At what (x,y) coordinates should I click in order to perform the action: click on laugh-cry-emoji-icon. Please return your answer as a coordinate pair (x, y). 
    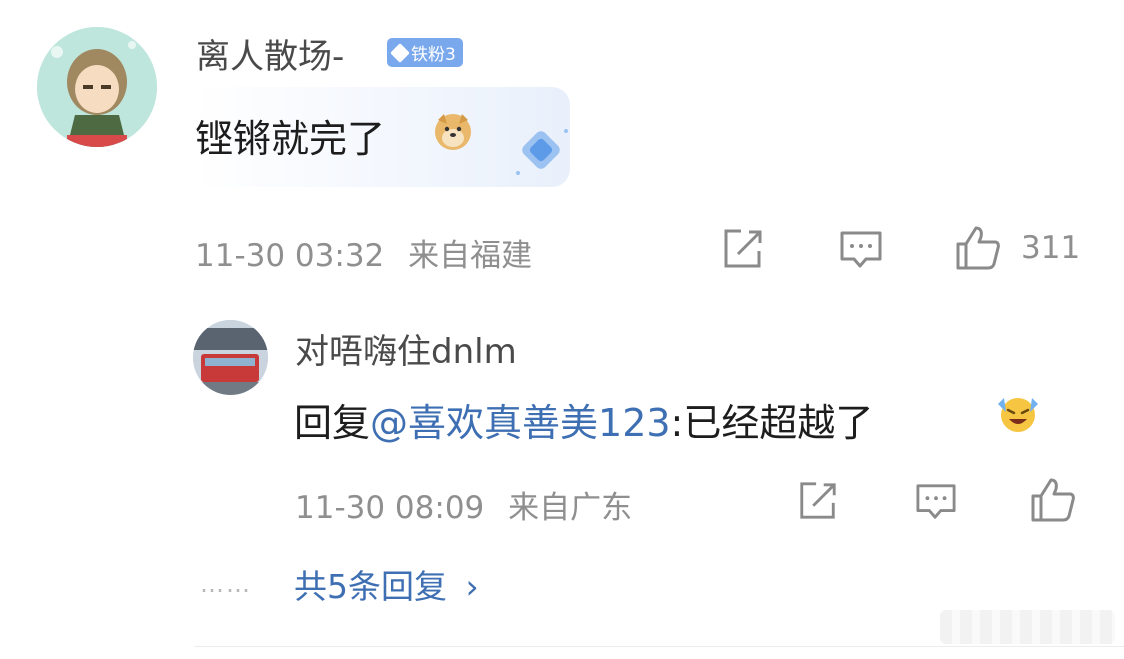
    Looking at the image, I should click on (1018, 415).